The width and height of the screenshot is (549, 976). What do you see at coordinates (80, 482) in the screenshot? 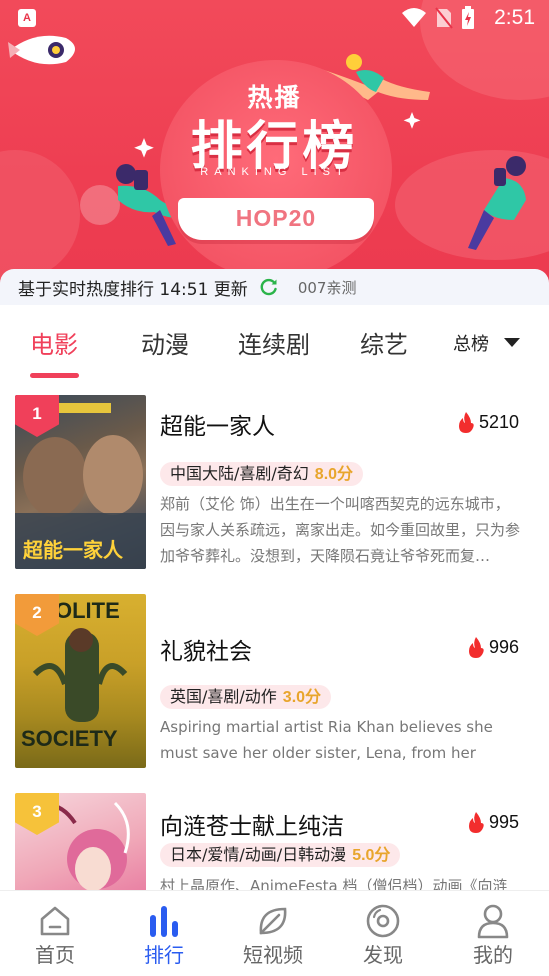
I see `poster-image: 超能一家人 1` at bounding box center [80, 482].